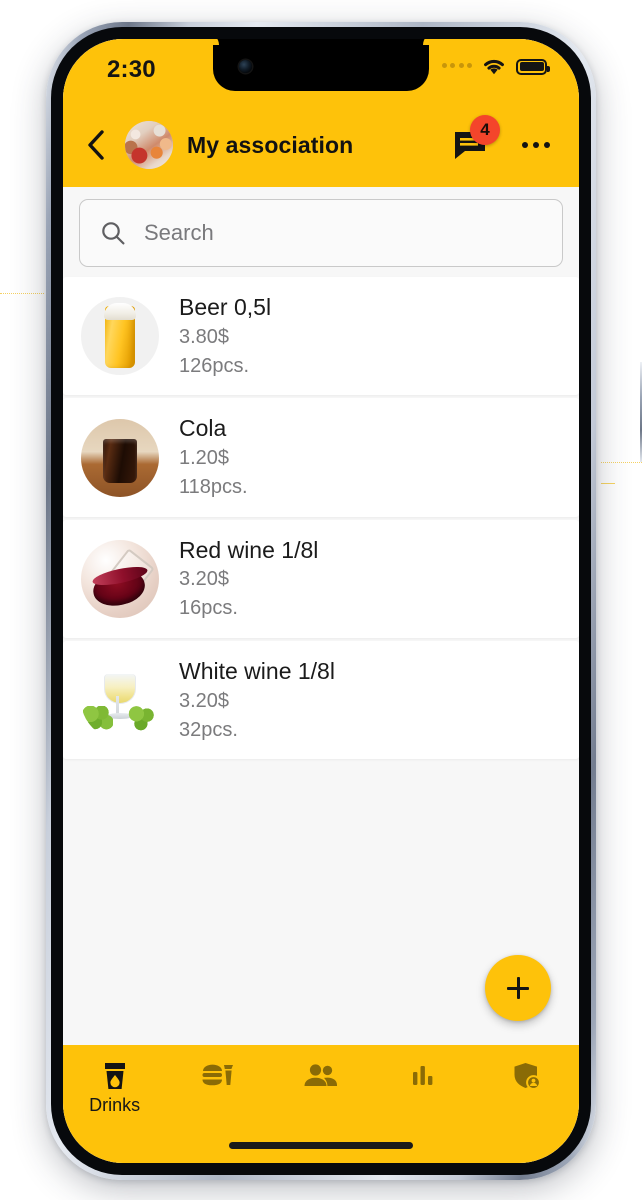 This screenshot has width=642, height=1200. What do you see at coordinates (321, 579) in the screenshot?
I see `drink-list-item: Red wine 1/8l 3.20$ 16pcs.` at bounding box center [321, 579].